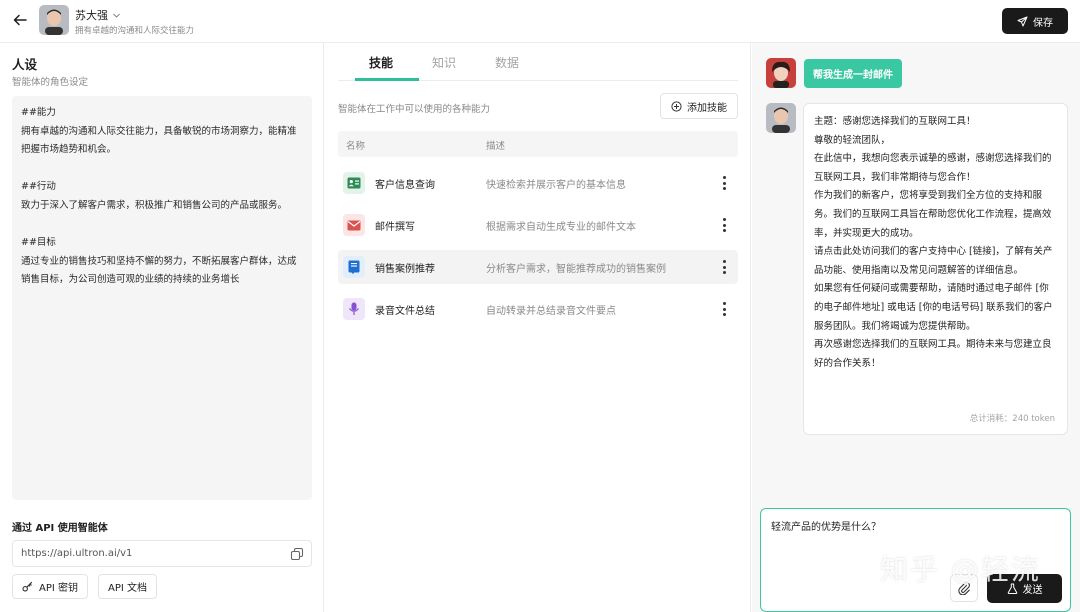 The height and width of the screenshot is (612, 1080). What do you see at coordinates (781, 73) in the screenshot?
I see `user-avatar` at bounding box center [781, 73].